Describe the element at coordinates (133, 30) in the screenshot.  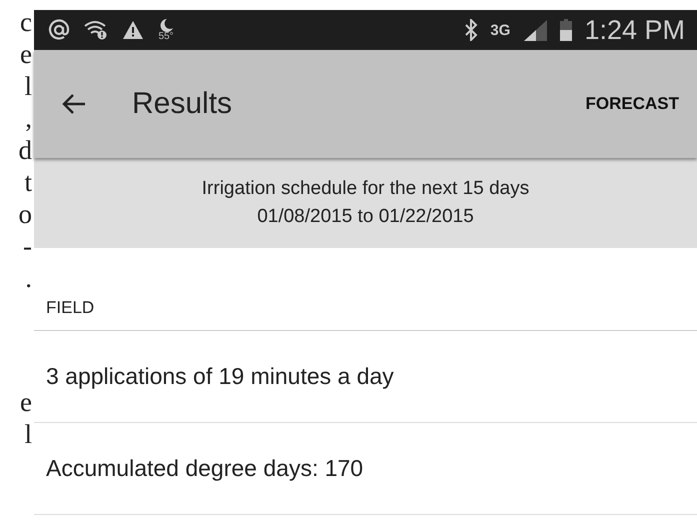
I see `warning-icon` at that location.